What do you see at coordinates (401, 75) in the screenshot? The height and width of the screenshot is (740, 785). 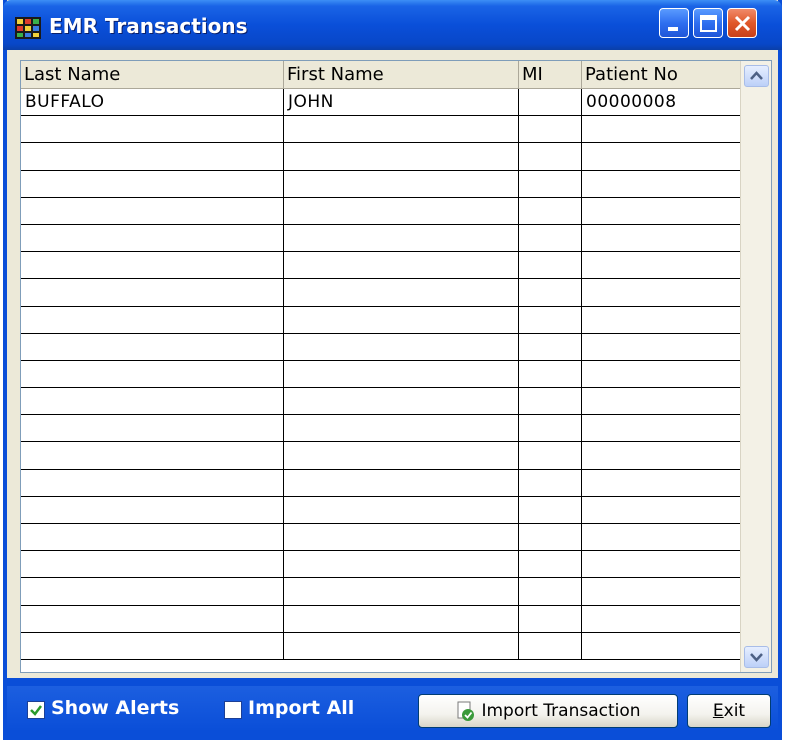 I see `column-header-first-name: First Name` at bounding box center [401, 75].